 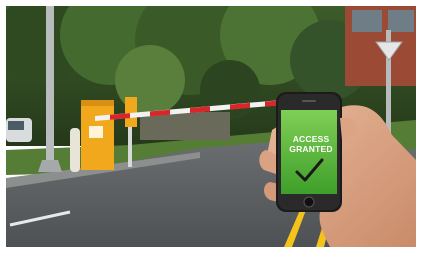 I want to click on bollard, so click(x=75, y=150).